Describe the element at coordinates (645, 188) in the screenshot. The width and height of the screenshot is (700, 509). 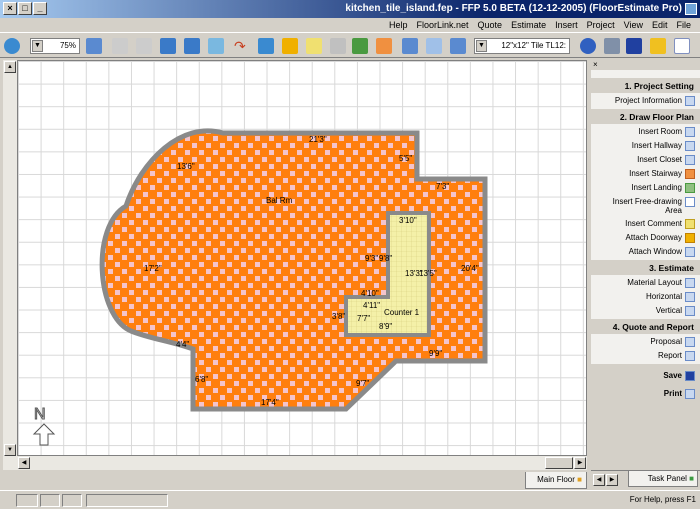
I see `insert-landing-item: Insert Landing` at that location.